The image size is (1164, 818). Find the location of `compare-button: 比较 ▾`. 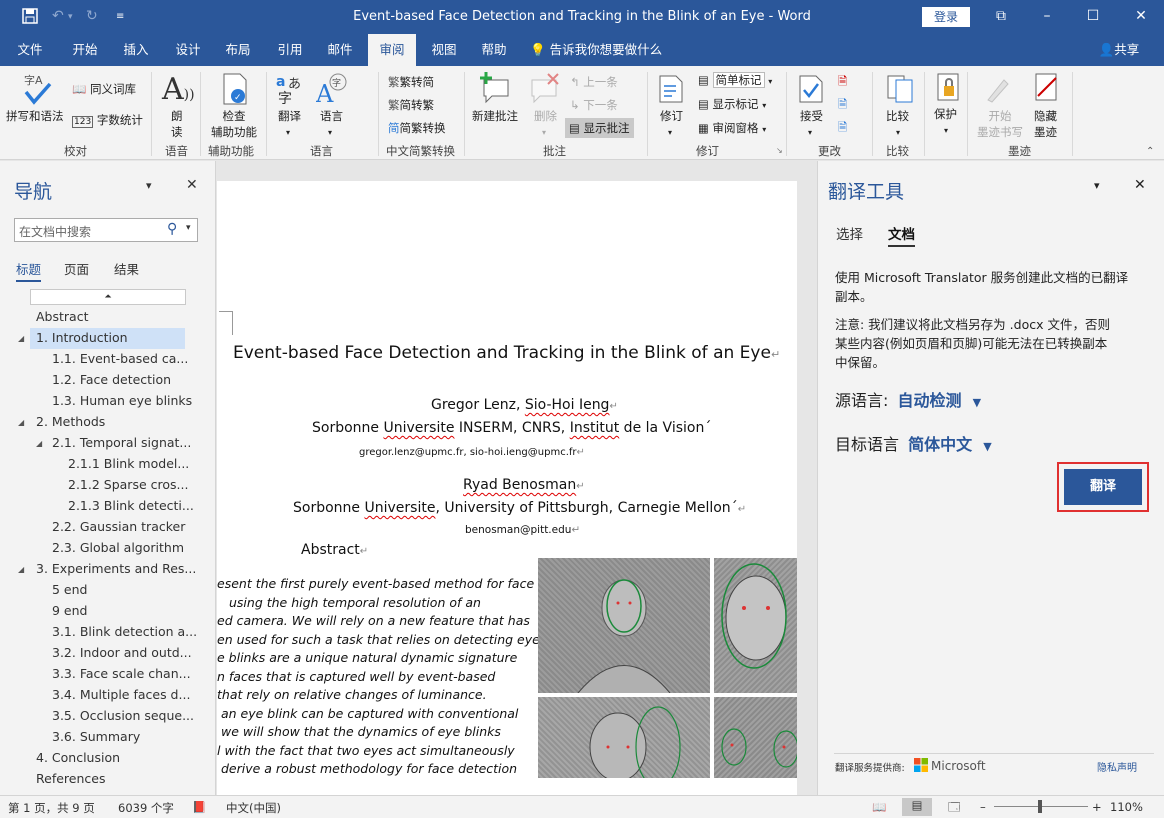

compare-button: 比较 ▾ is located at coordinates (897, 123).